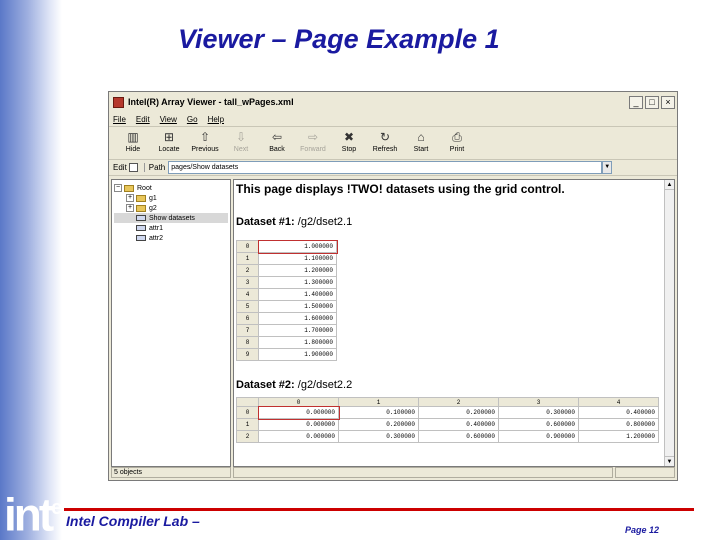  What do you see at coordinates (298, 402) in the screenshot?
I see `column-header: 0` at bounding box center [298, 402].